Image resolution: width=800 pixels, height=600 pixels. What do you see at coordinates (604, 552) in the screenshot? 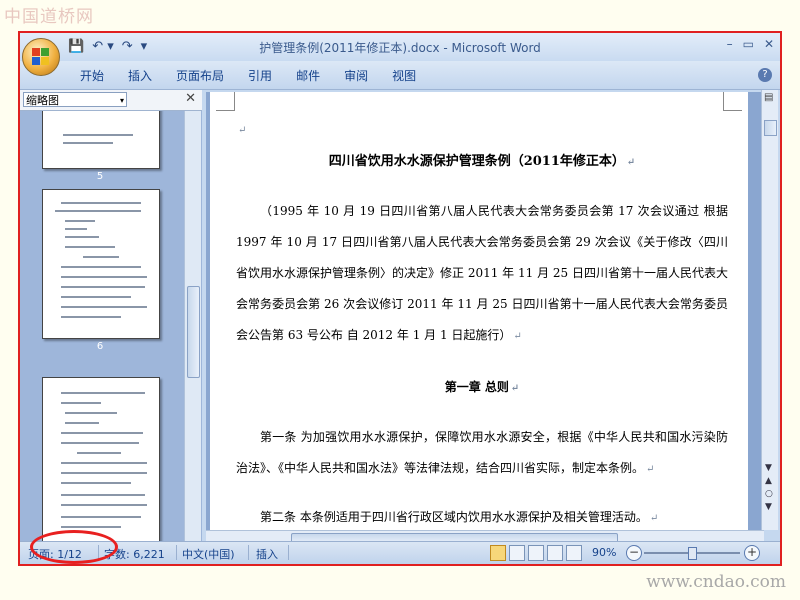
I see `zoom-level: 90%` at bounding box center [604, 552].